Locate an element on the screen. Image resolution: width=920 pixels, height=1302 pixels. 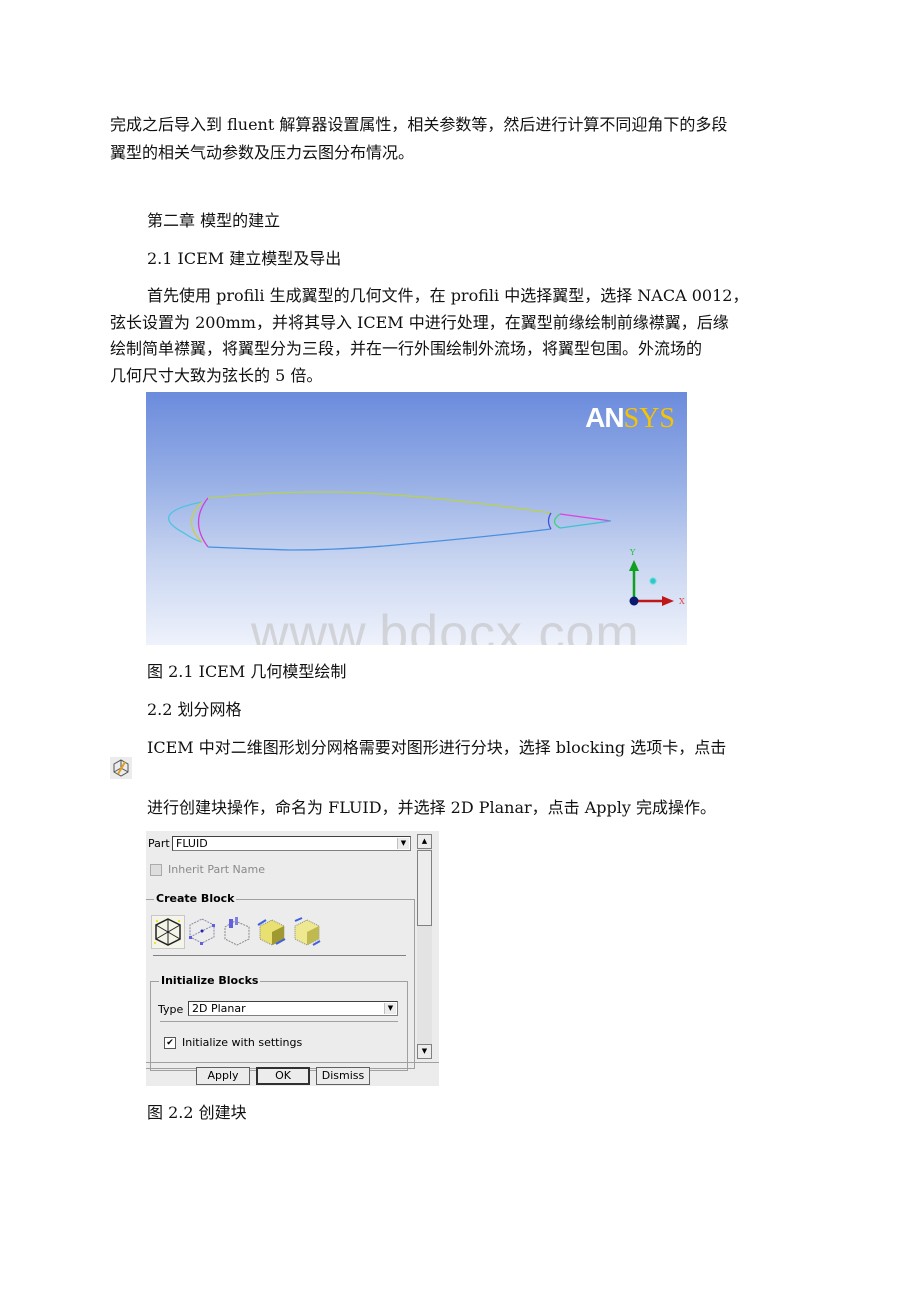
create-block-title: Create Block is located at coordinates (195, 898).